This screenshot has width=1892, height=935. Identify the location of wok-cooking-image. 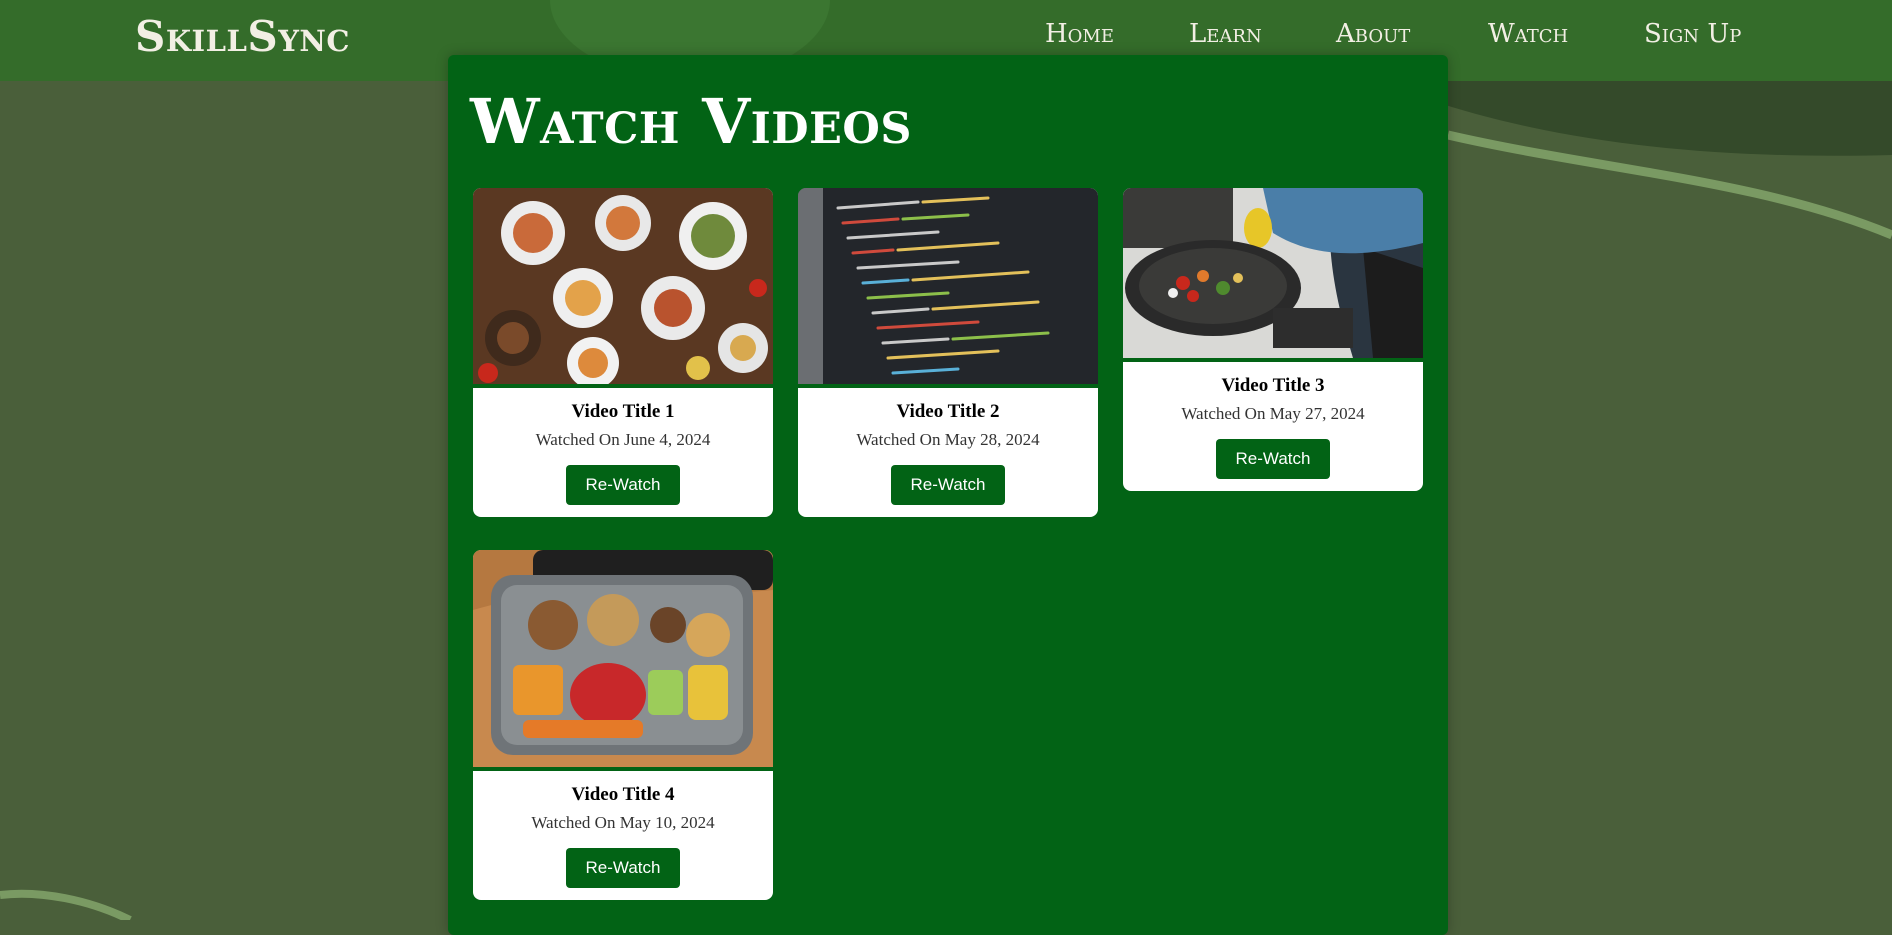
(1273, 275).